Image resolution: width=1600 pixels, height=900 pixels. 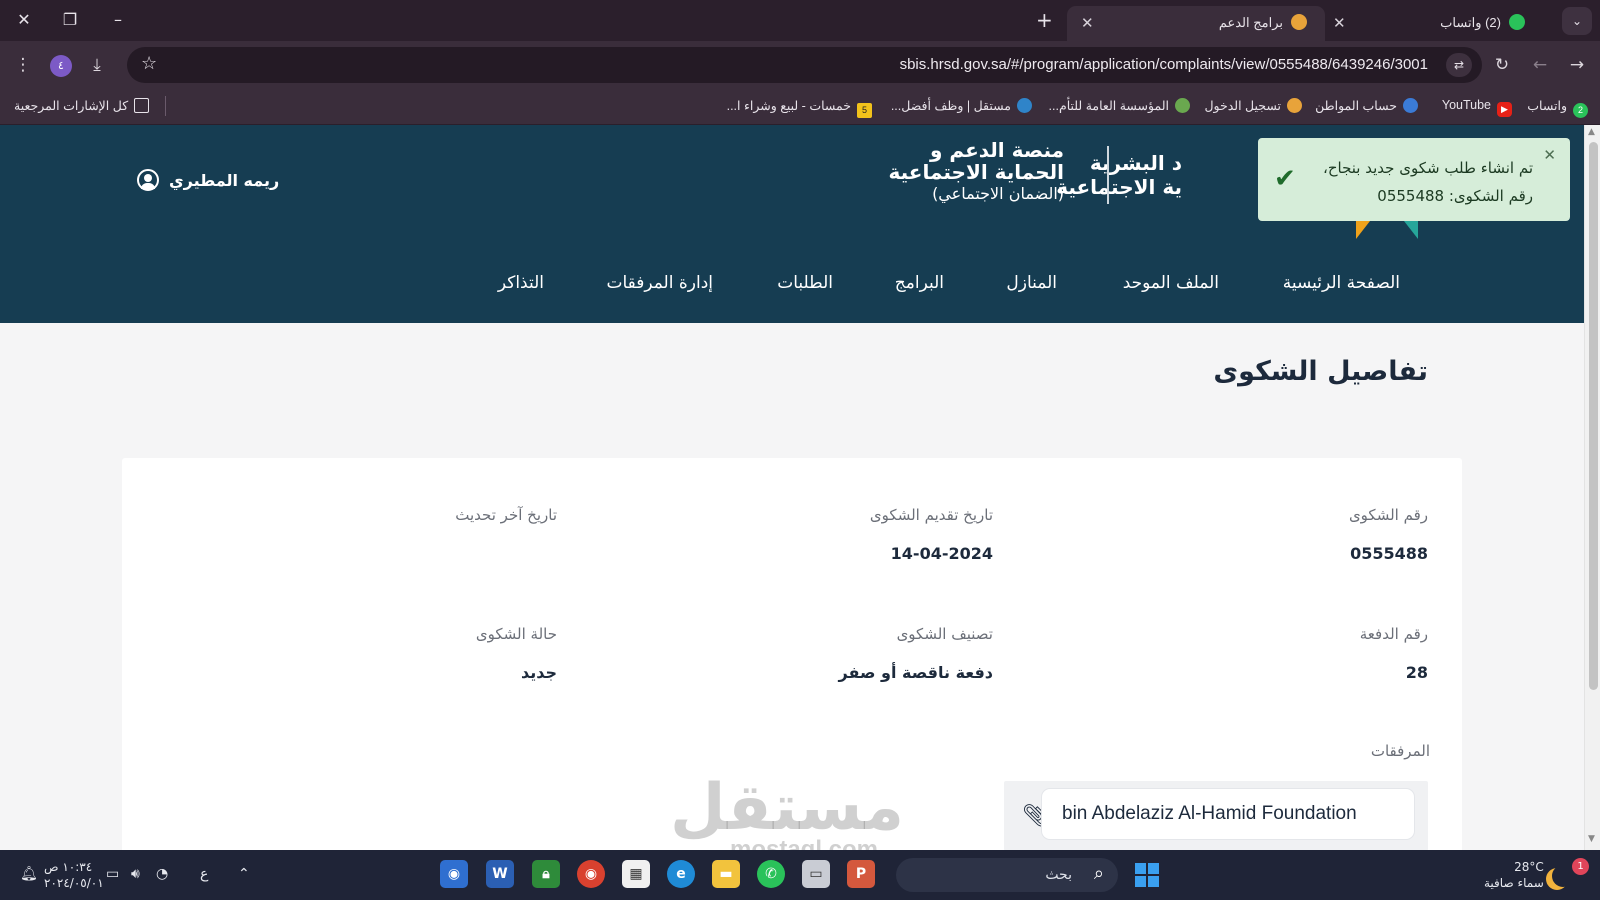 What do you see at coordinates (1007, 875) in the screenshot?
I see `taskbar-search: ⌕ بحث` at bounding box center [1007, 875].